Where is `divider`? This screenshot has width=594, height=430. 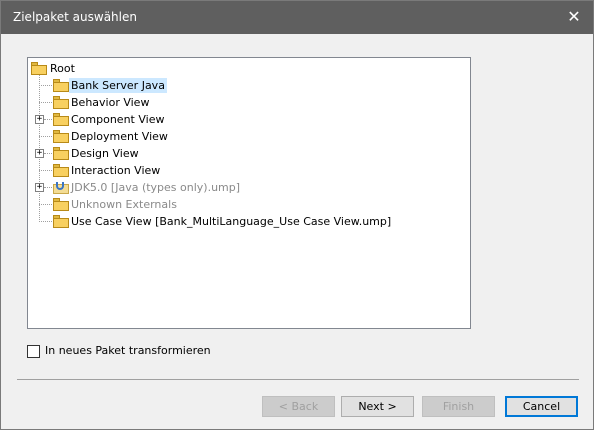
divider is located at coordinates (298, 379).